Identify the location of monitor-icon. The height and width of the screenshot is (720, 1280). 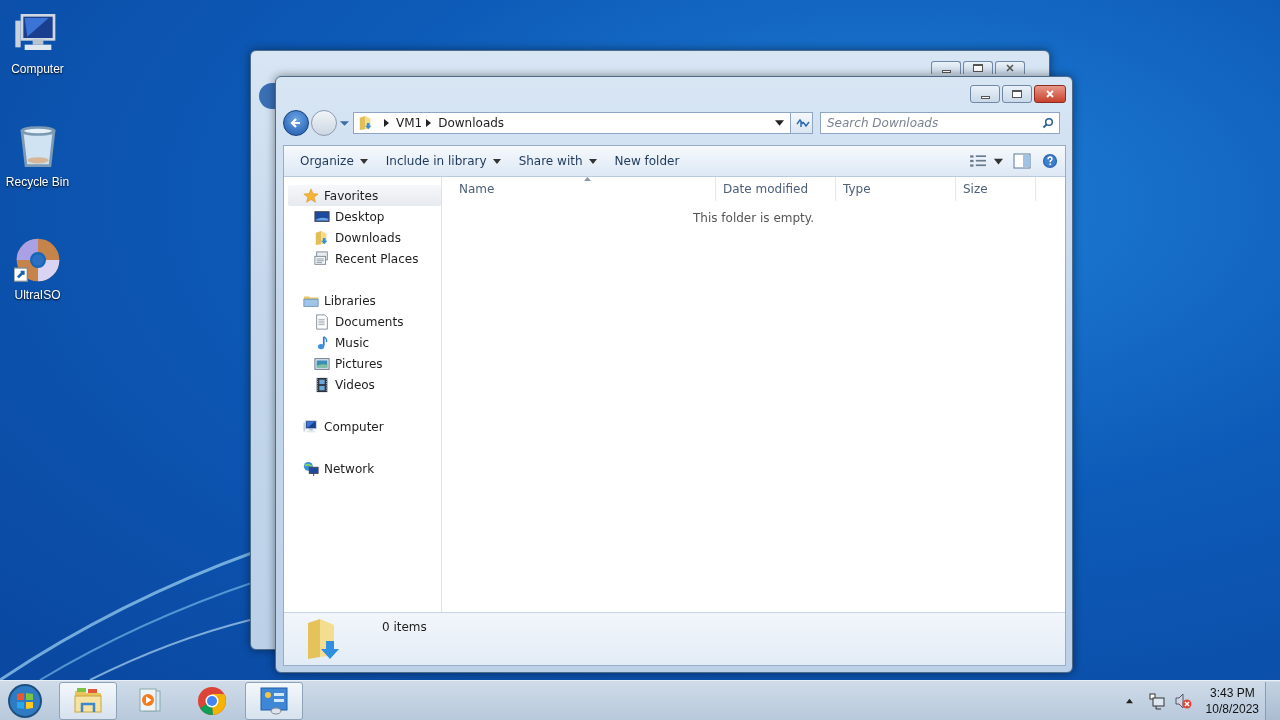
(322, 216).